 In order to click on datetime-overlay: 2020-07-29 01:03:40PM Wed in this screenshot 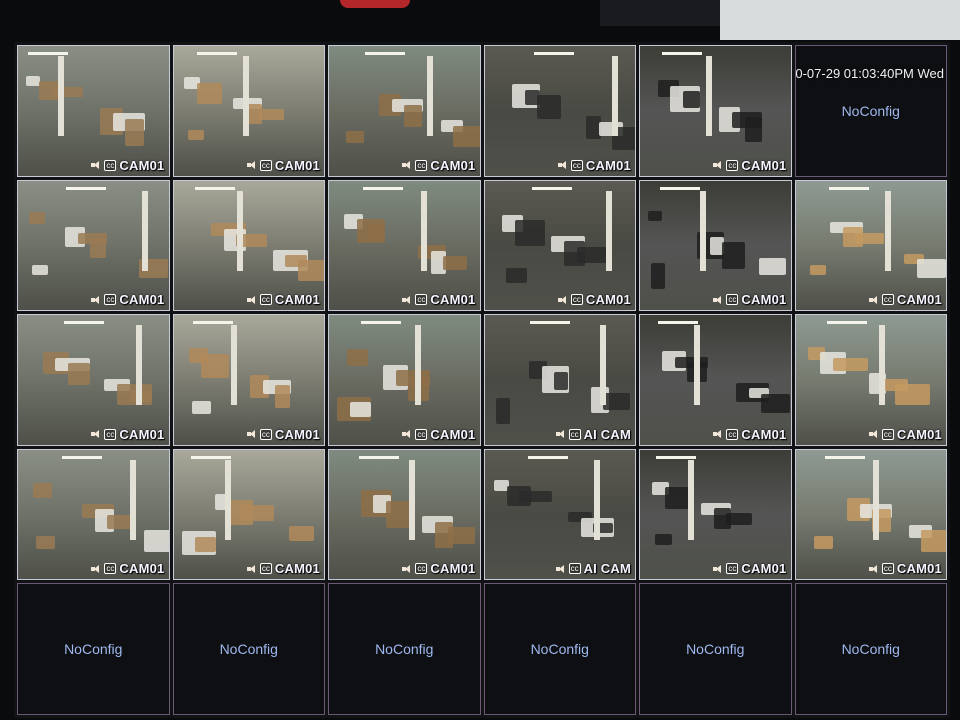, I will do `click(869, 73)`.